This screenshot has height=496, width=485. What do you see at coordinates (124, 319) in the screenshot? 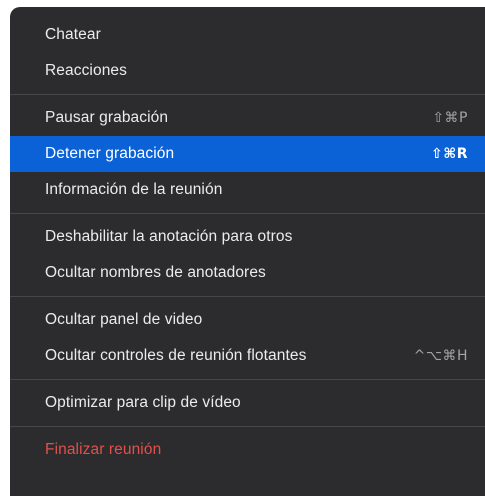
I see `menu-item-label: Ocultar panel de video` at bounding box center [124, 319].